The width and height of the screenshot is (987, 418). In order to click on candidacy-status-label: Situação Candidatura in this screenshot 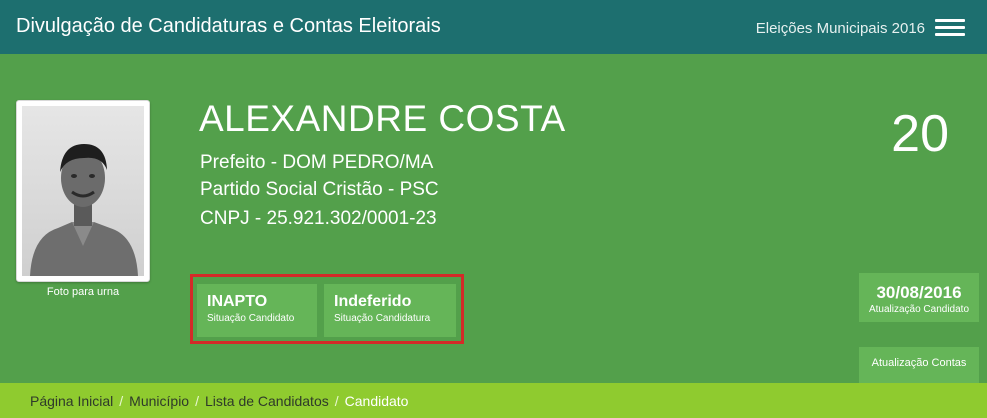, I will do `click(382, 318)`.